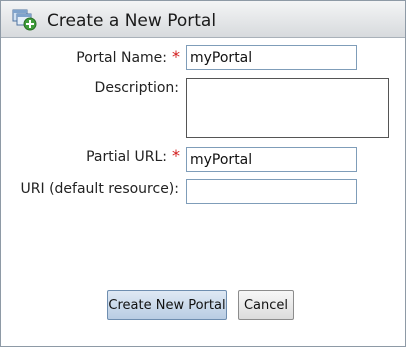 Image resolution: width=406 pixels, height=347 pixels. I want to click on portal-name-required-mark: *, so click(176, 56).